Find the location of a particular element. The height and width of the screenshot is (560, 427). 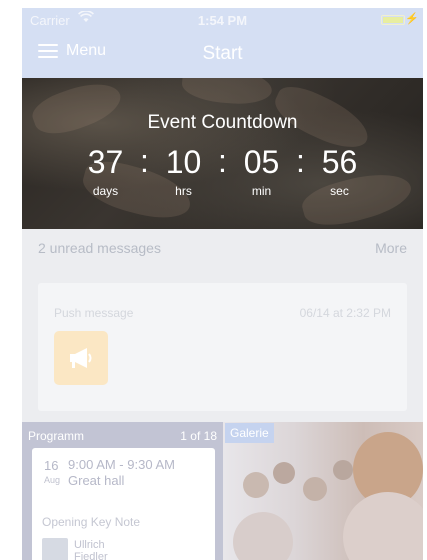

session-room: Great hall is located at coordinates (96, 480).